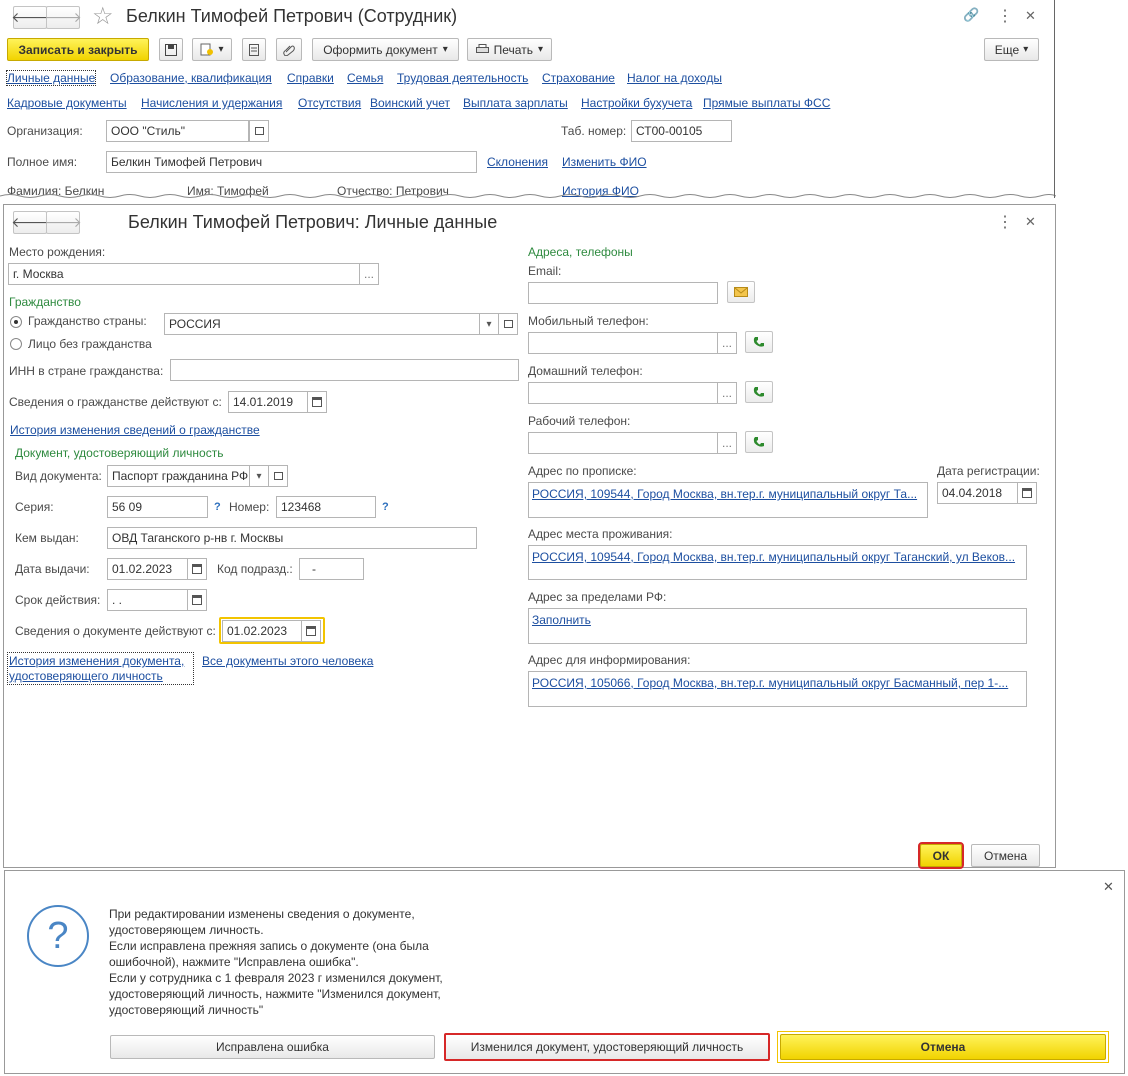 The image size is (1128, 1076). I want to click on issued-by-field: ОВД Таганского р-нв г. Москвы, so click(292, 538).